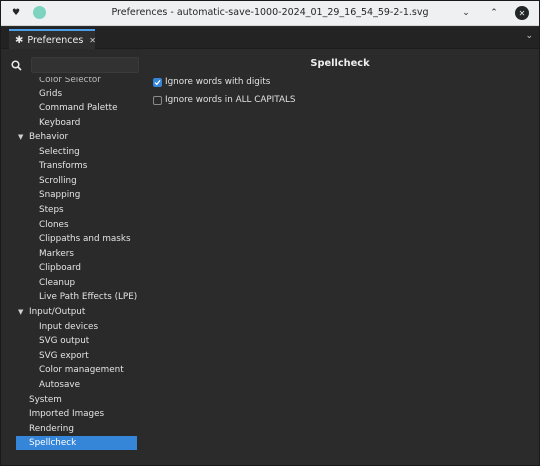 This screenshot has width=540, height=466. I want to click on tree-item-command-palette: Command Palette, so click(78, 108).